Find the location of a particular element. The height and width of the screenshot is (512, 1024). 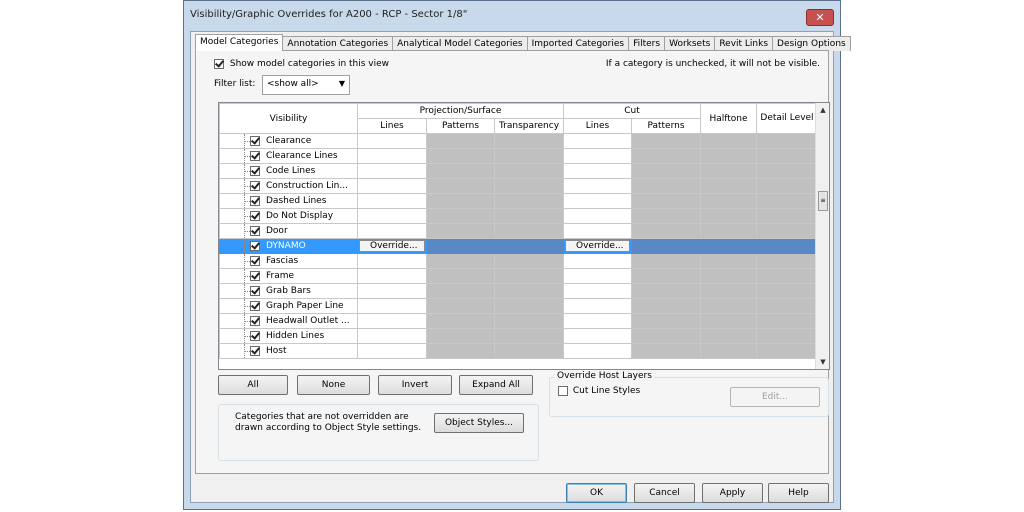

tab-filters: Filters is located at coordinates (647, 43).